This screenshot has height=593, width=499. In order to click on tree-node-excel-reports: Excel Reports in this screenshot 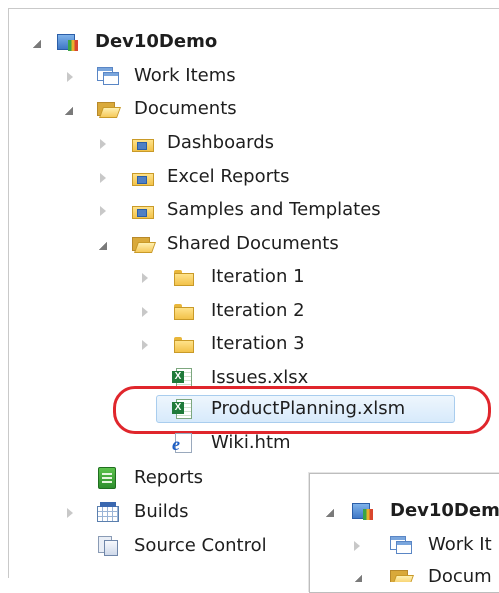, I will do `click(249, 177)`.